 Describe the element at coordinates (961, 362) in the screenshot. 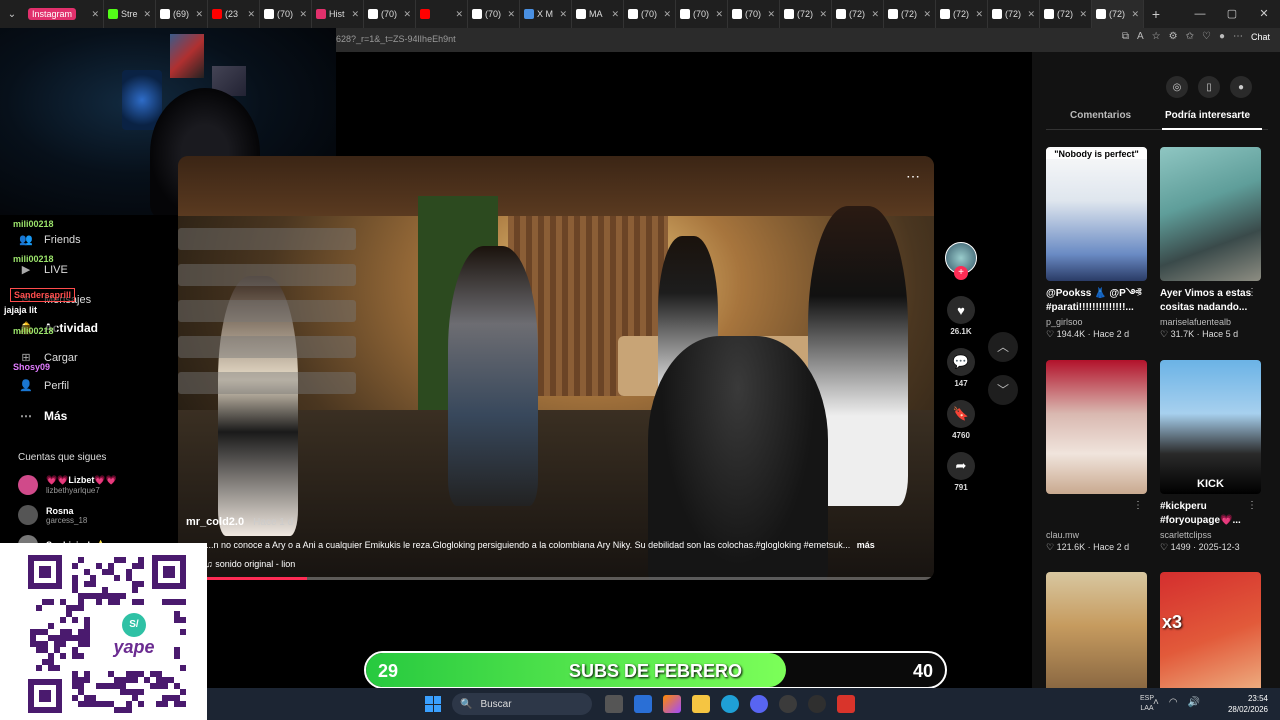

I see `comment-icon: 💬` at that location.